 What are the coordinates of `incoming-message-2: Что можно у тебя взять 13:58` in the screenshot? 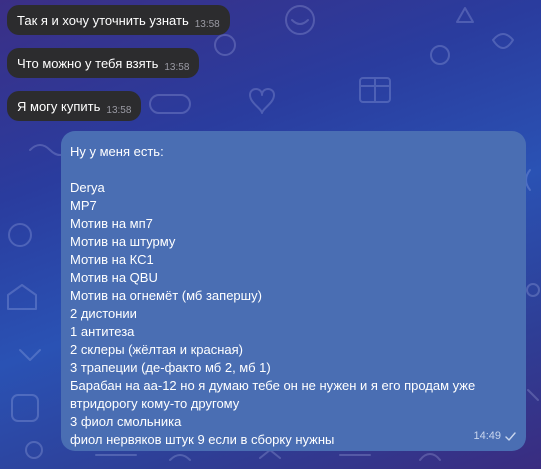 It's located at (103, 63).